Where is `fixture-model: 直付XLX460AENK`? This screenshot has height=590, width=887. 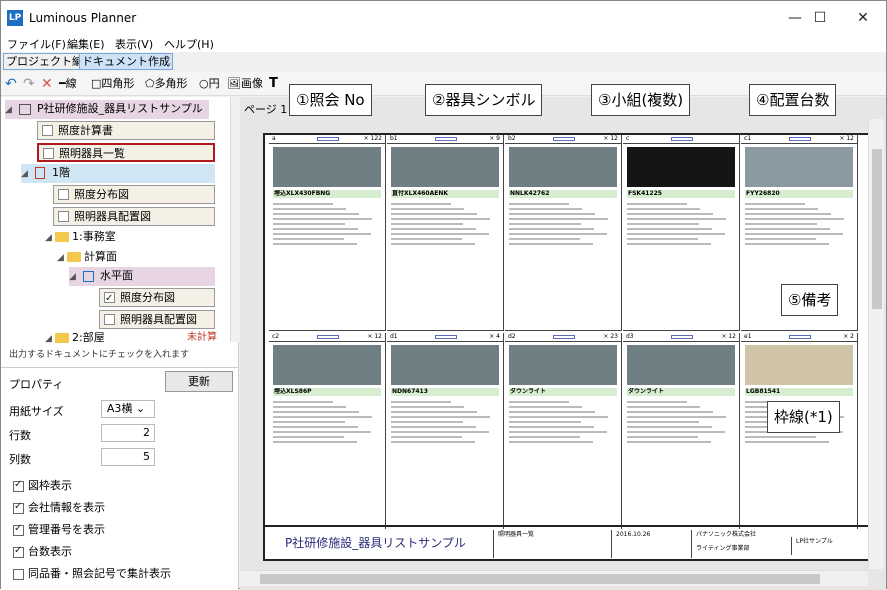 fixture-model: 直付XLX460AENK is located at coordinates (445, 194).